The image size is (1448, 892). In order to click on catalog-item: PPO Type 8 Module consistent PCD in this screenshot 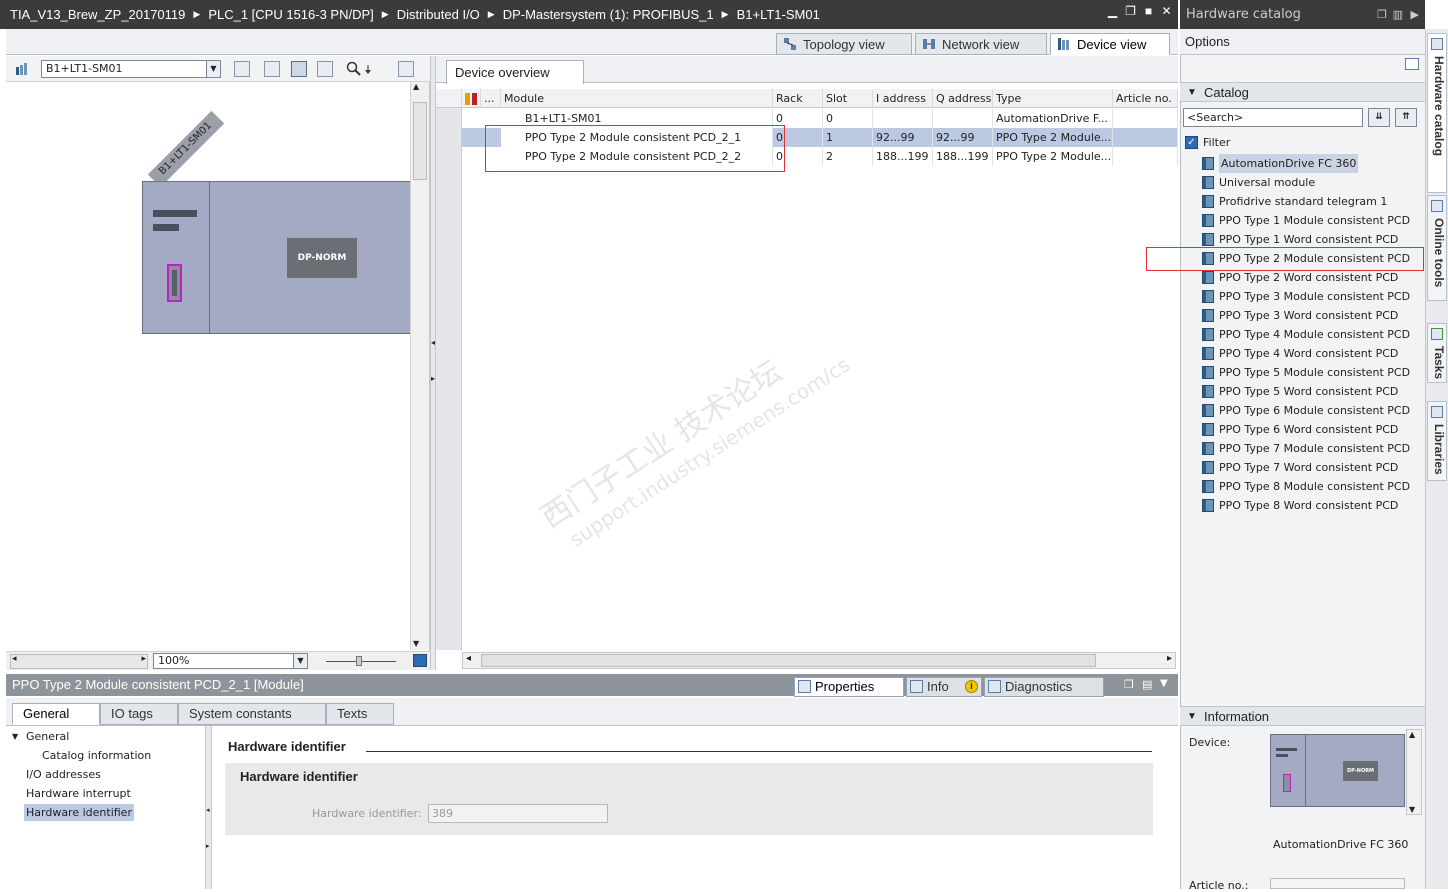, I will do `click(1306, 486)`.